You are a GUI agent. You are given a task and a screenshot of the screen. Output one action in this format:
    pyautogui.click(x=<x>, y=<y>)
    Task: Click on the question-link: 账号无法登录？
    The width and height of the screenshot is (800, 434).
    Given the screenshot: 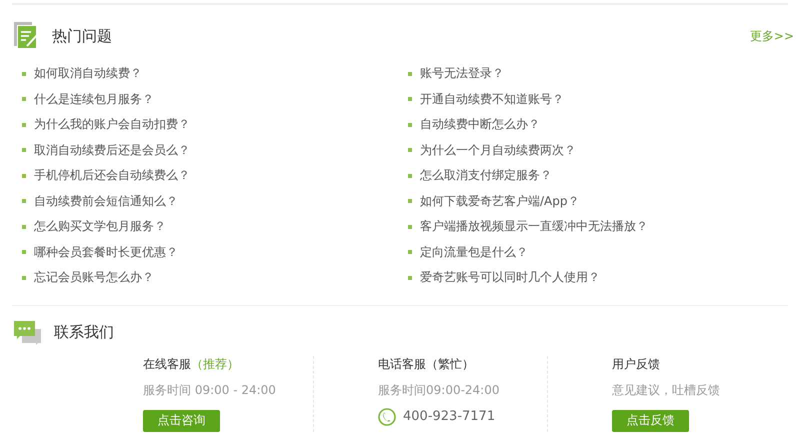 What is the action you would take?
    pyautogui.click(x=462, y=73)
    